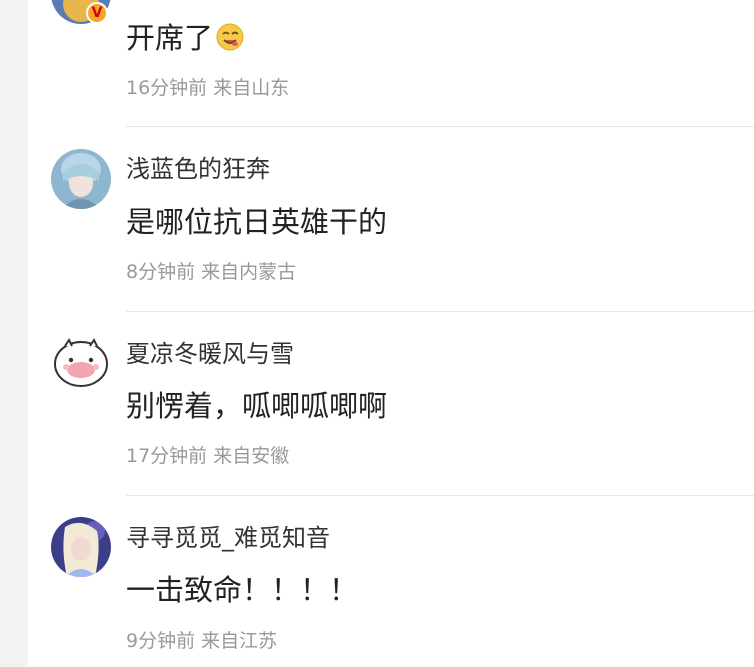  I want to click on comment-username: 夏凉冬暖风与雪, so click(210, 354).